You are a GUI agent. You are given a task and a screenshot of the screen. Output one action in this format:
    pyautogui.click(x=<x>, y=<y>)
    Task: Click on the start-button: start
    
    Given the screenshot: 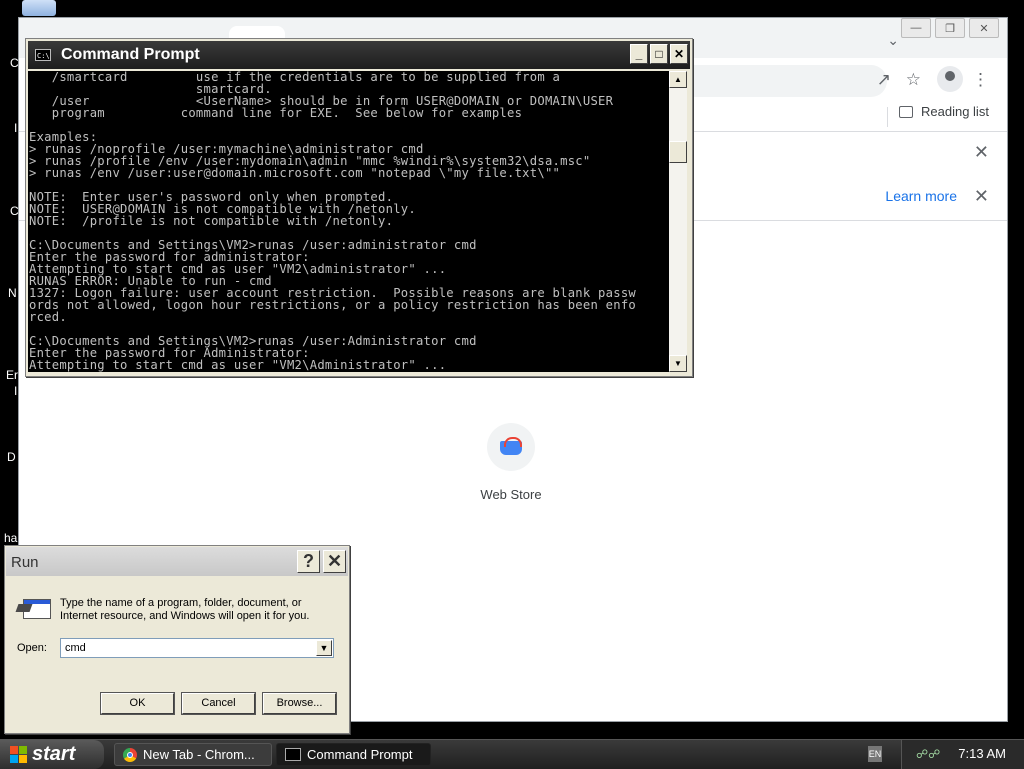 What is the action you would take?
    pyautogui.click(x=52, y=754)
    